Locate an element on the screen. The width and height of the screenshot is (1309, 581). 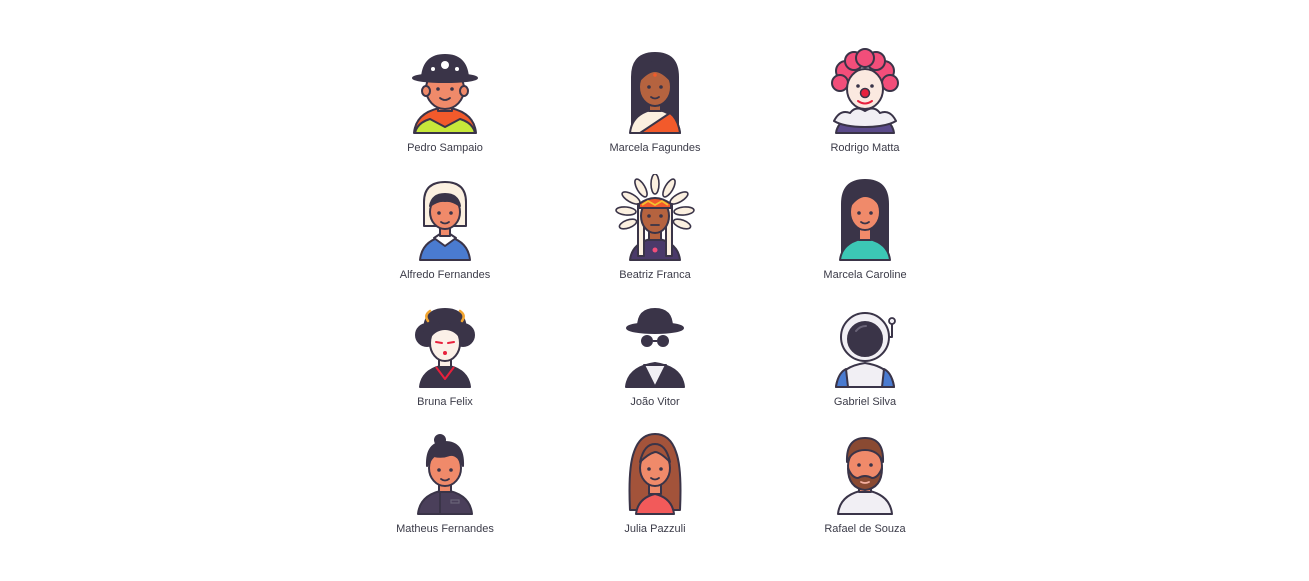
astronaut-avatar-icon is located at coordinates (865, 350).